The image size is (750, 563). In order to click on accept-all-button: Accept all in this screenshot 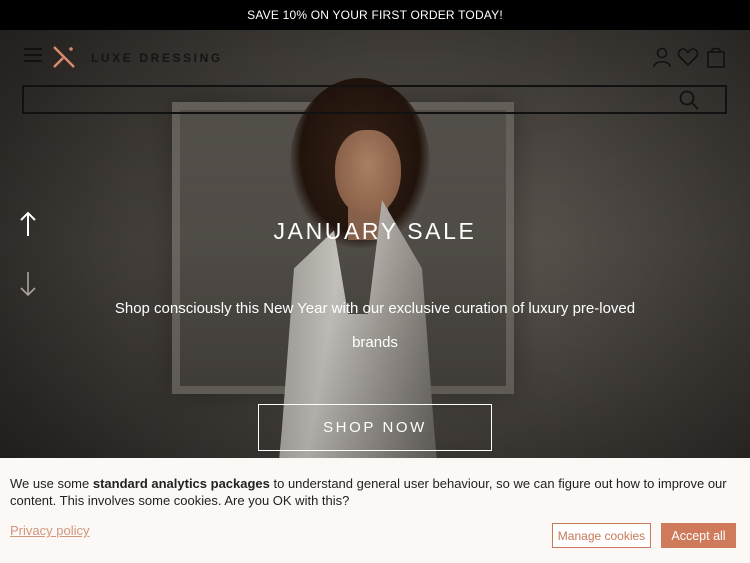, I will do `click(698, 535)`.